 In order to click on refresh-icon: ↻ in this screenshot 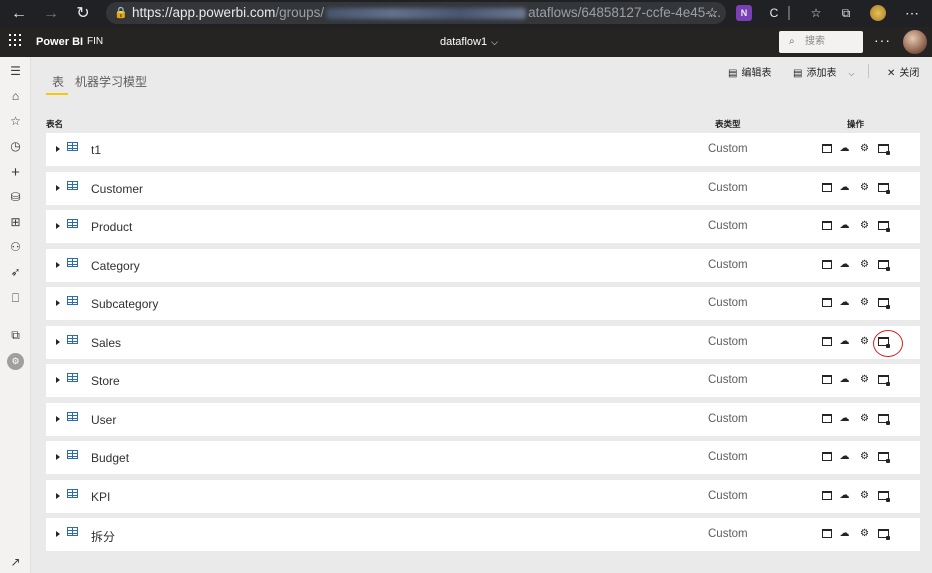, I will do `click(83, 14)`.